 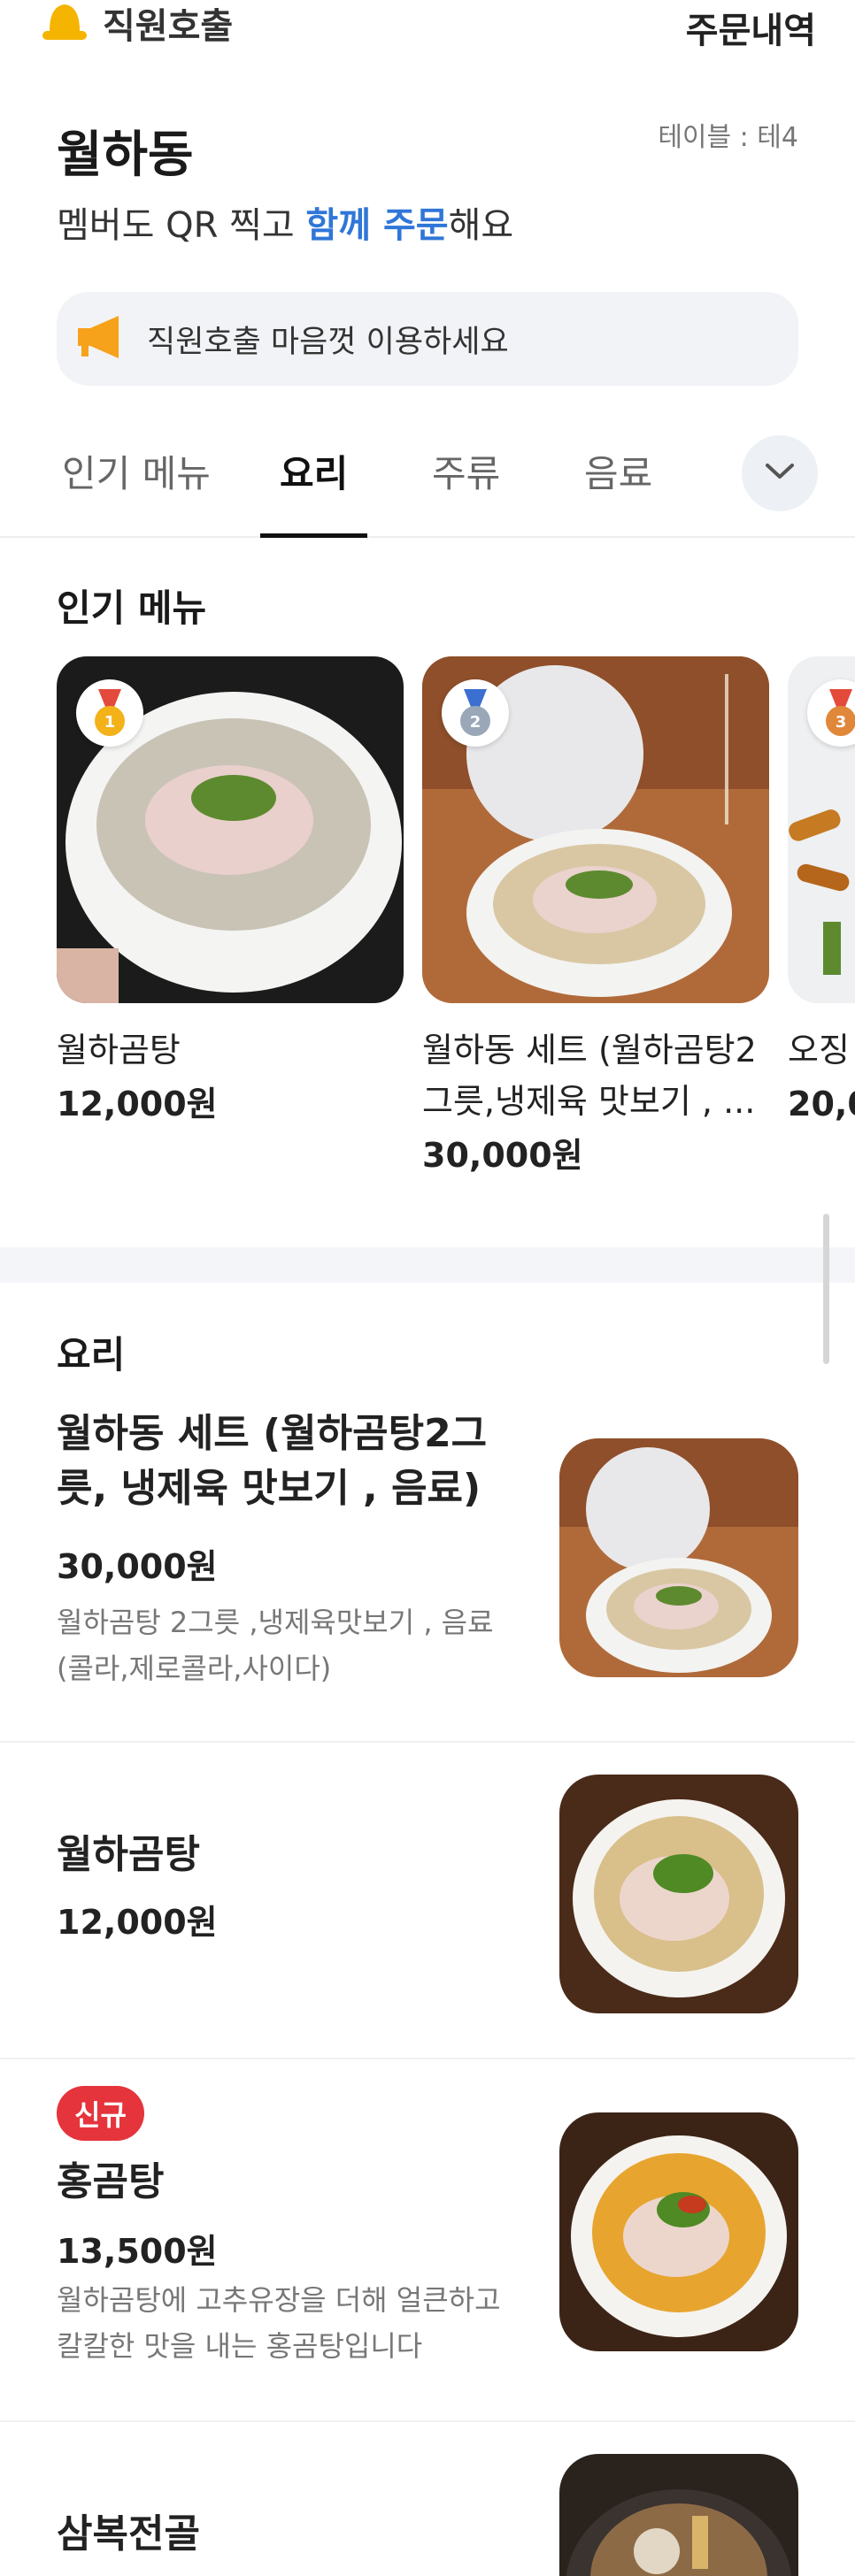 I want to click on chevron-down-icon, so click(x=780, y=473).